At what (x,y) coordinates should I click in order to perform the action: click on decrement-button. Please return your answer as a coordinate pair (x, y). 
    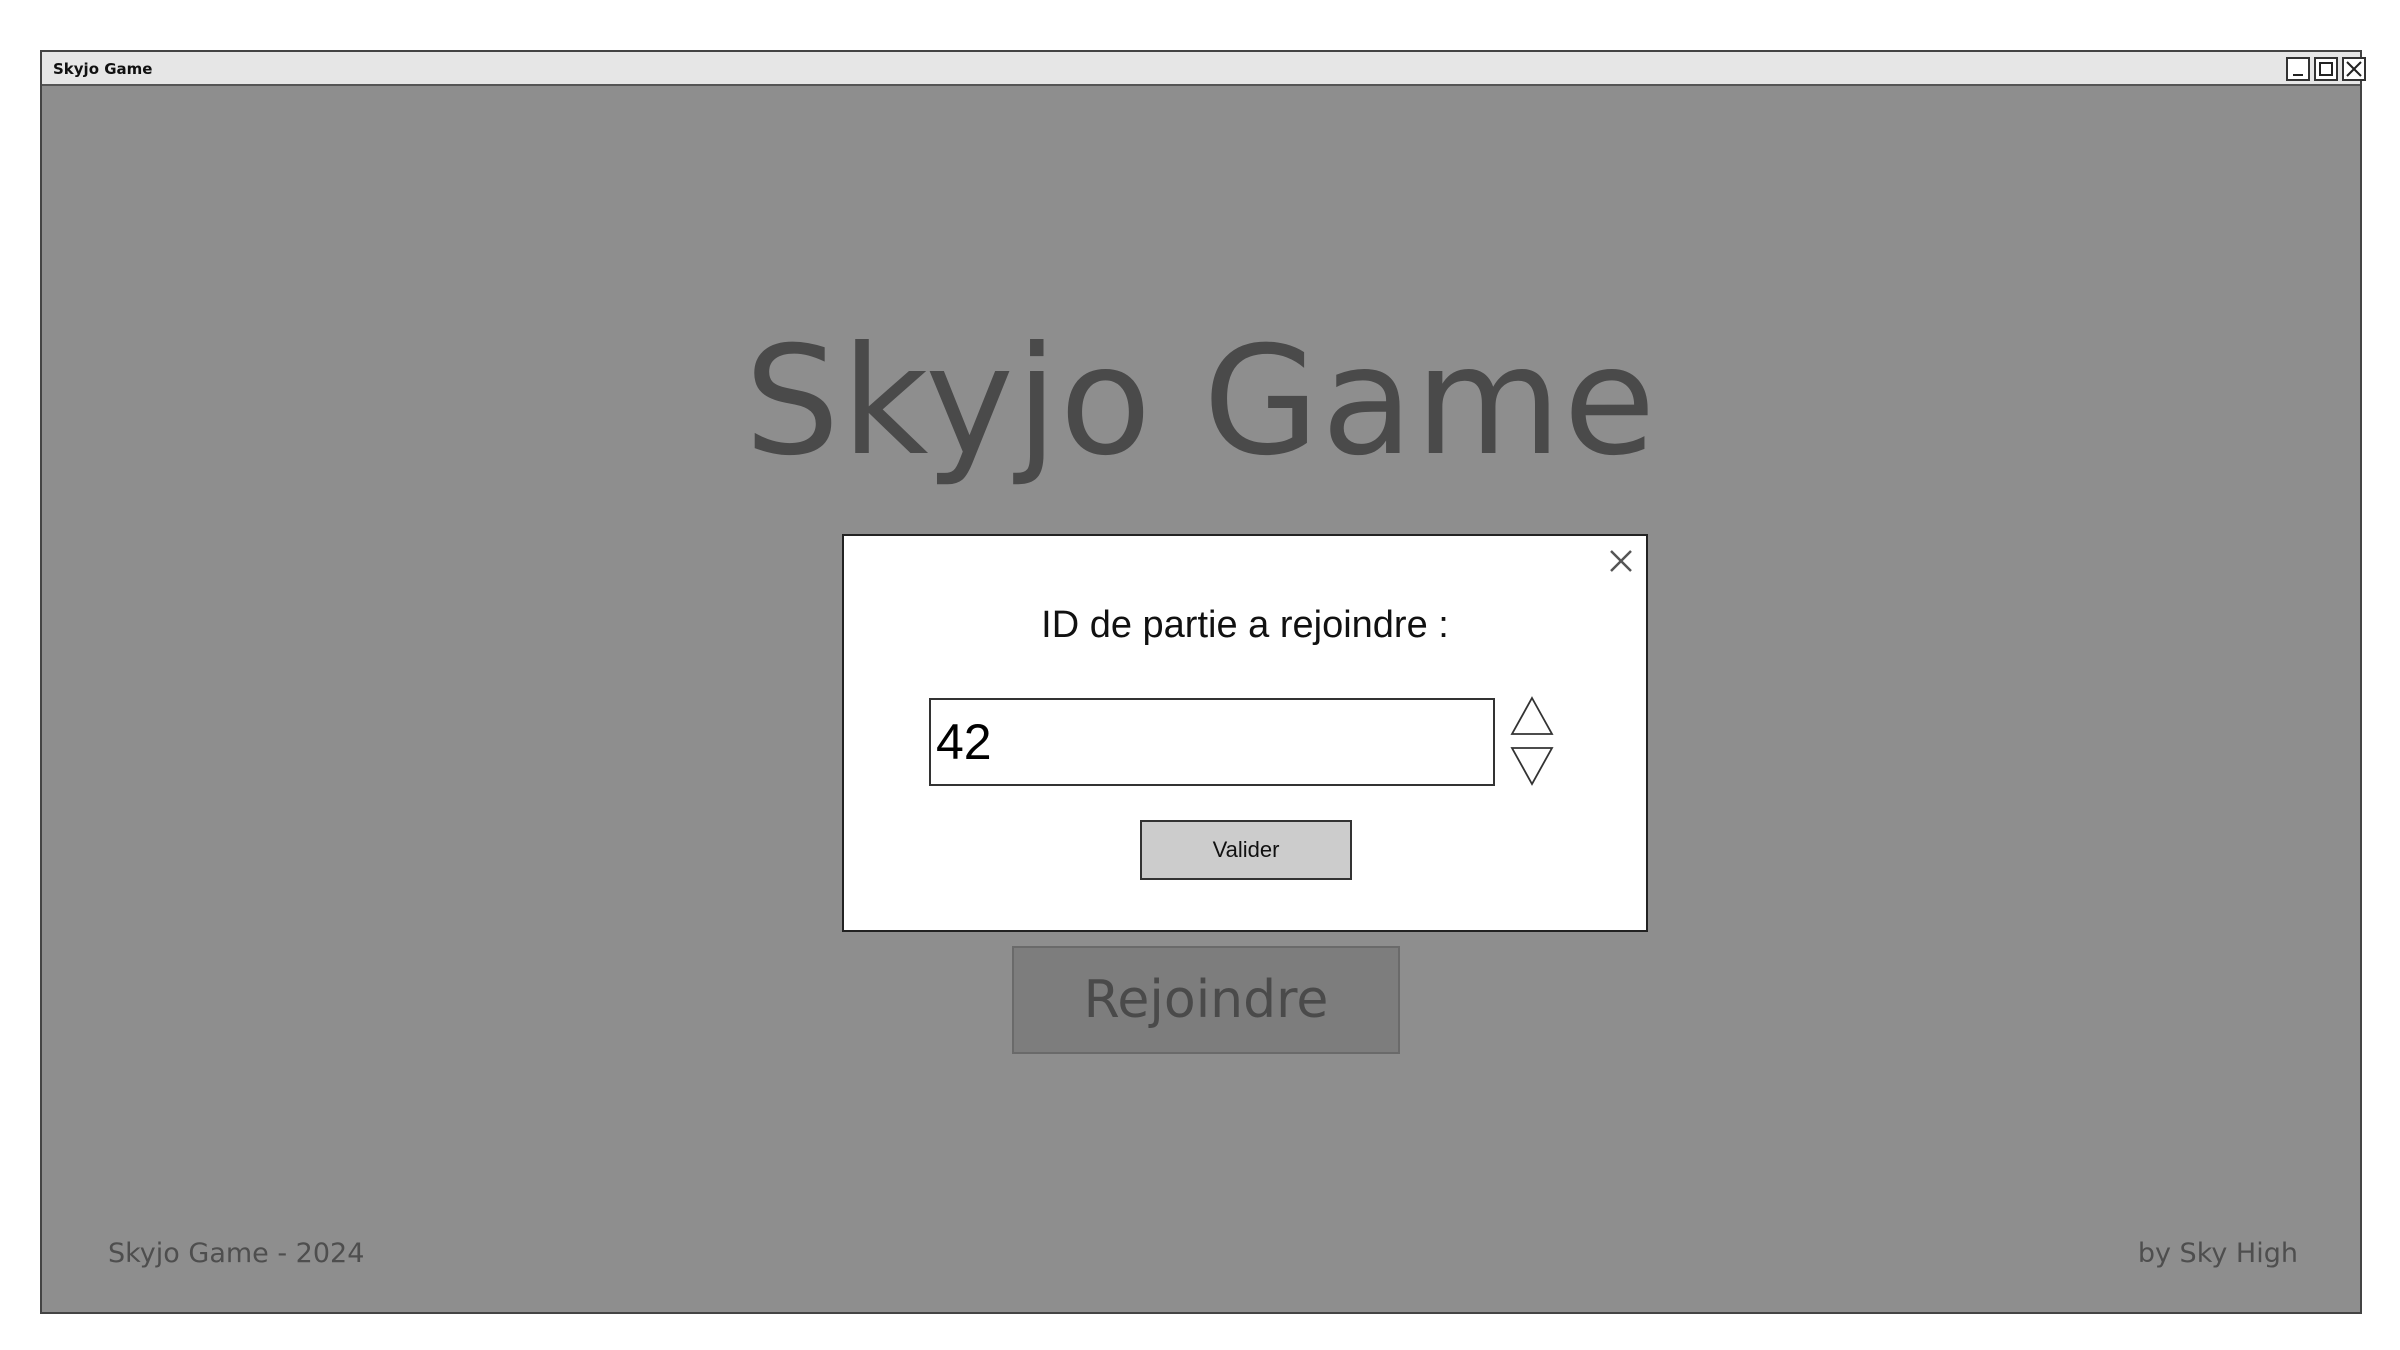
    Looking at the image, I should click on (1532, 766).